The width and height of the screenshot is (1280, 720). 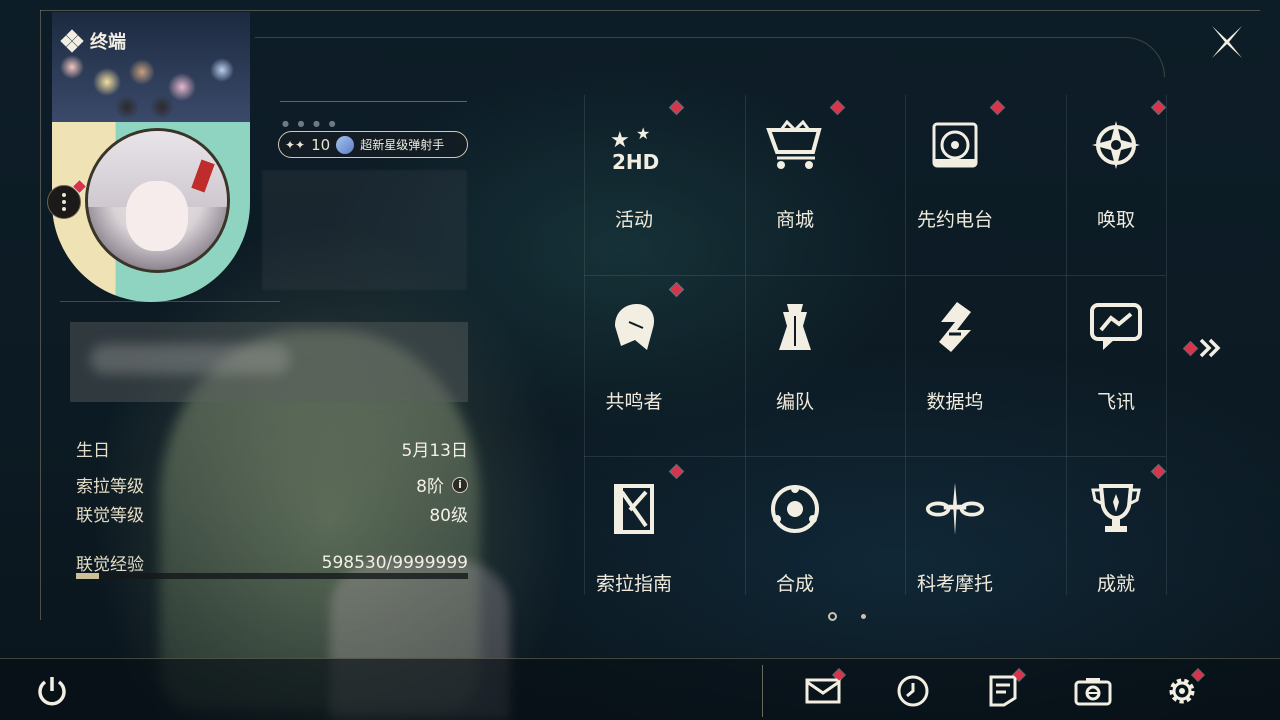 I want to click on mail-button, so click(x=824, y=690).